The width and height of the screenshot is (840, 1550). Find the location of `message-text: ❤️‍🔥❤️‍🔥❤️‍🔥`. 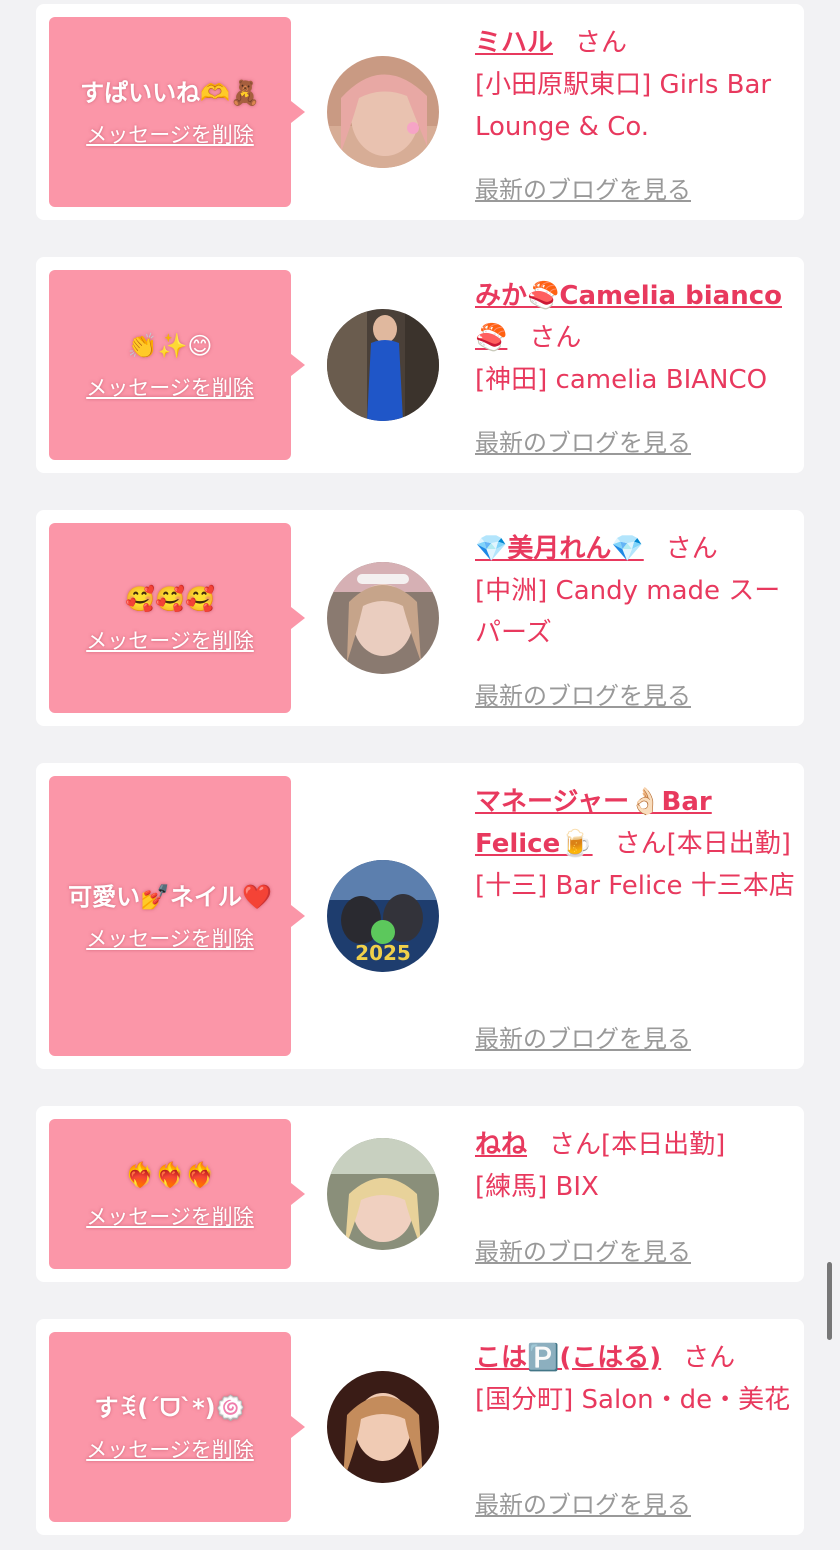

message-text: ❤️‍🔥❤️‍🔥❤️‍🔥 is located at coordinates (170, 1175).